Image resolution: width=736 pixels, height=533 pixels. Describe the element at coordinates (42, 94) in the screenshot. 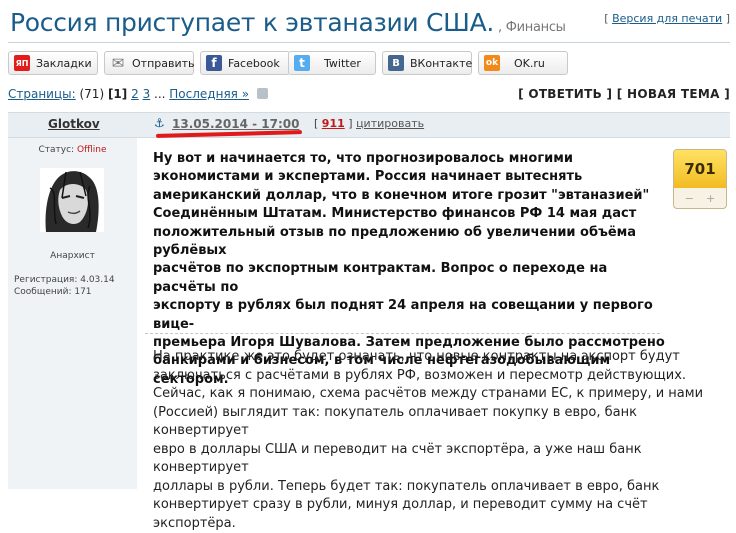

I see `pages-link: Страницы:` at that location.